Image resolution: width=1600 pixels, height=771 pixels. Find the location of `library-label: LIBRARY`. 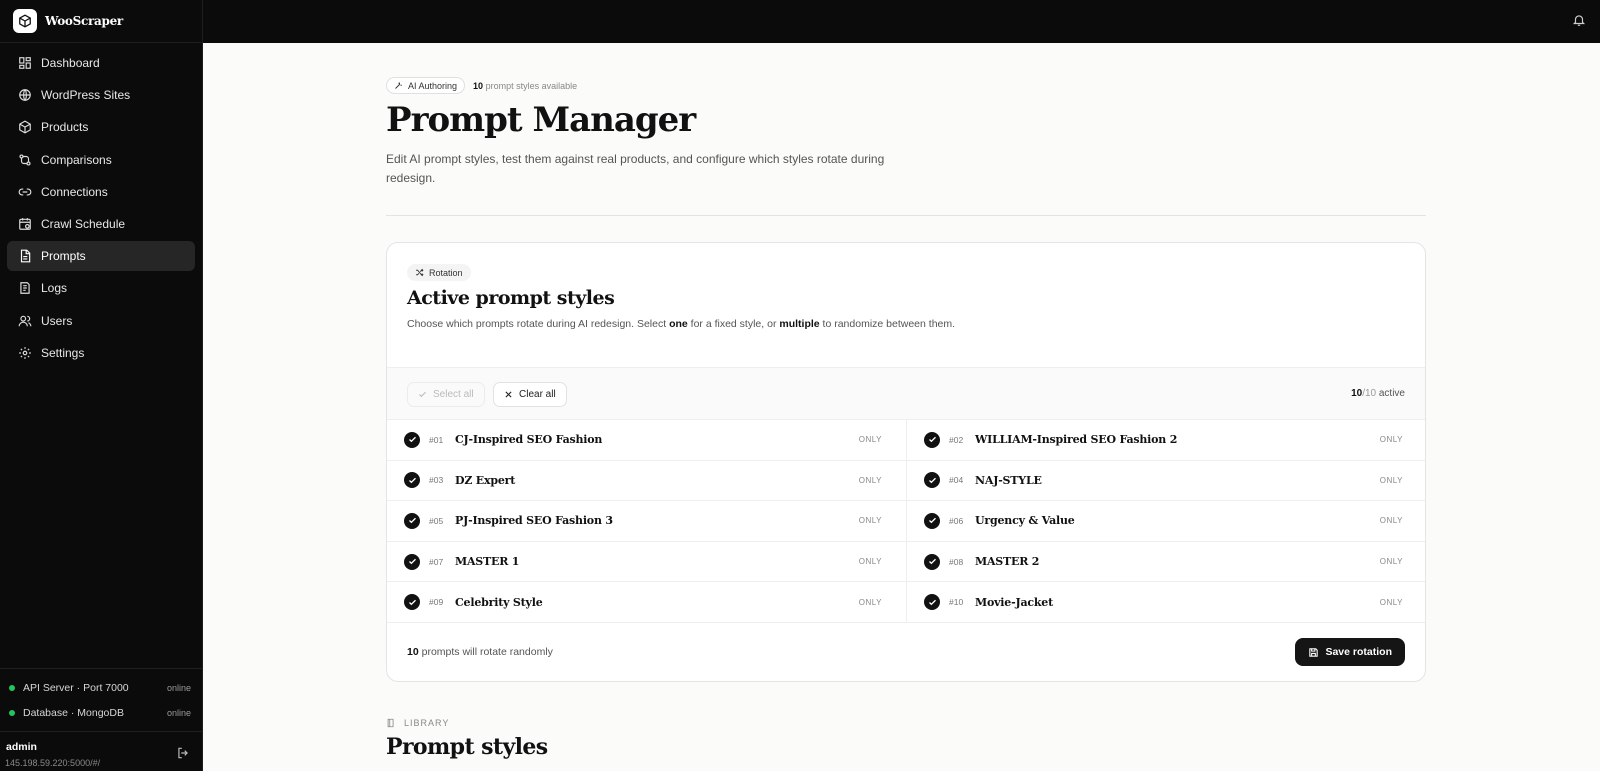

library-label: LIBRARY is located at coordinates (417, 723).